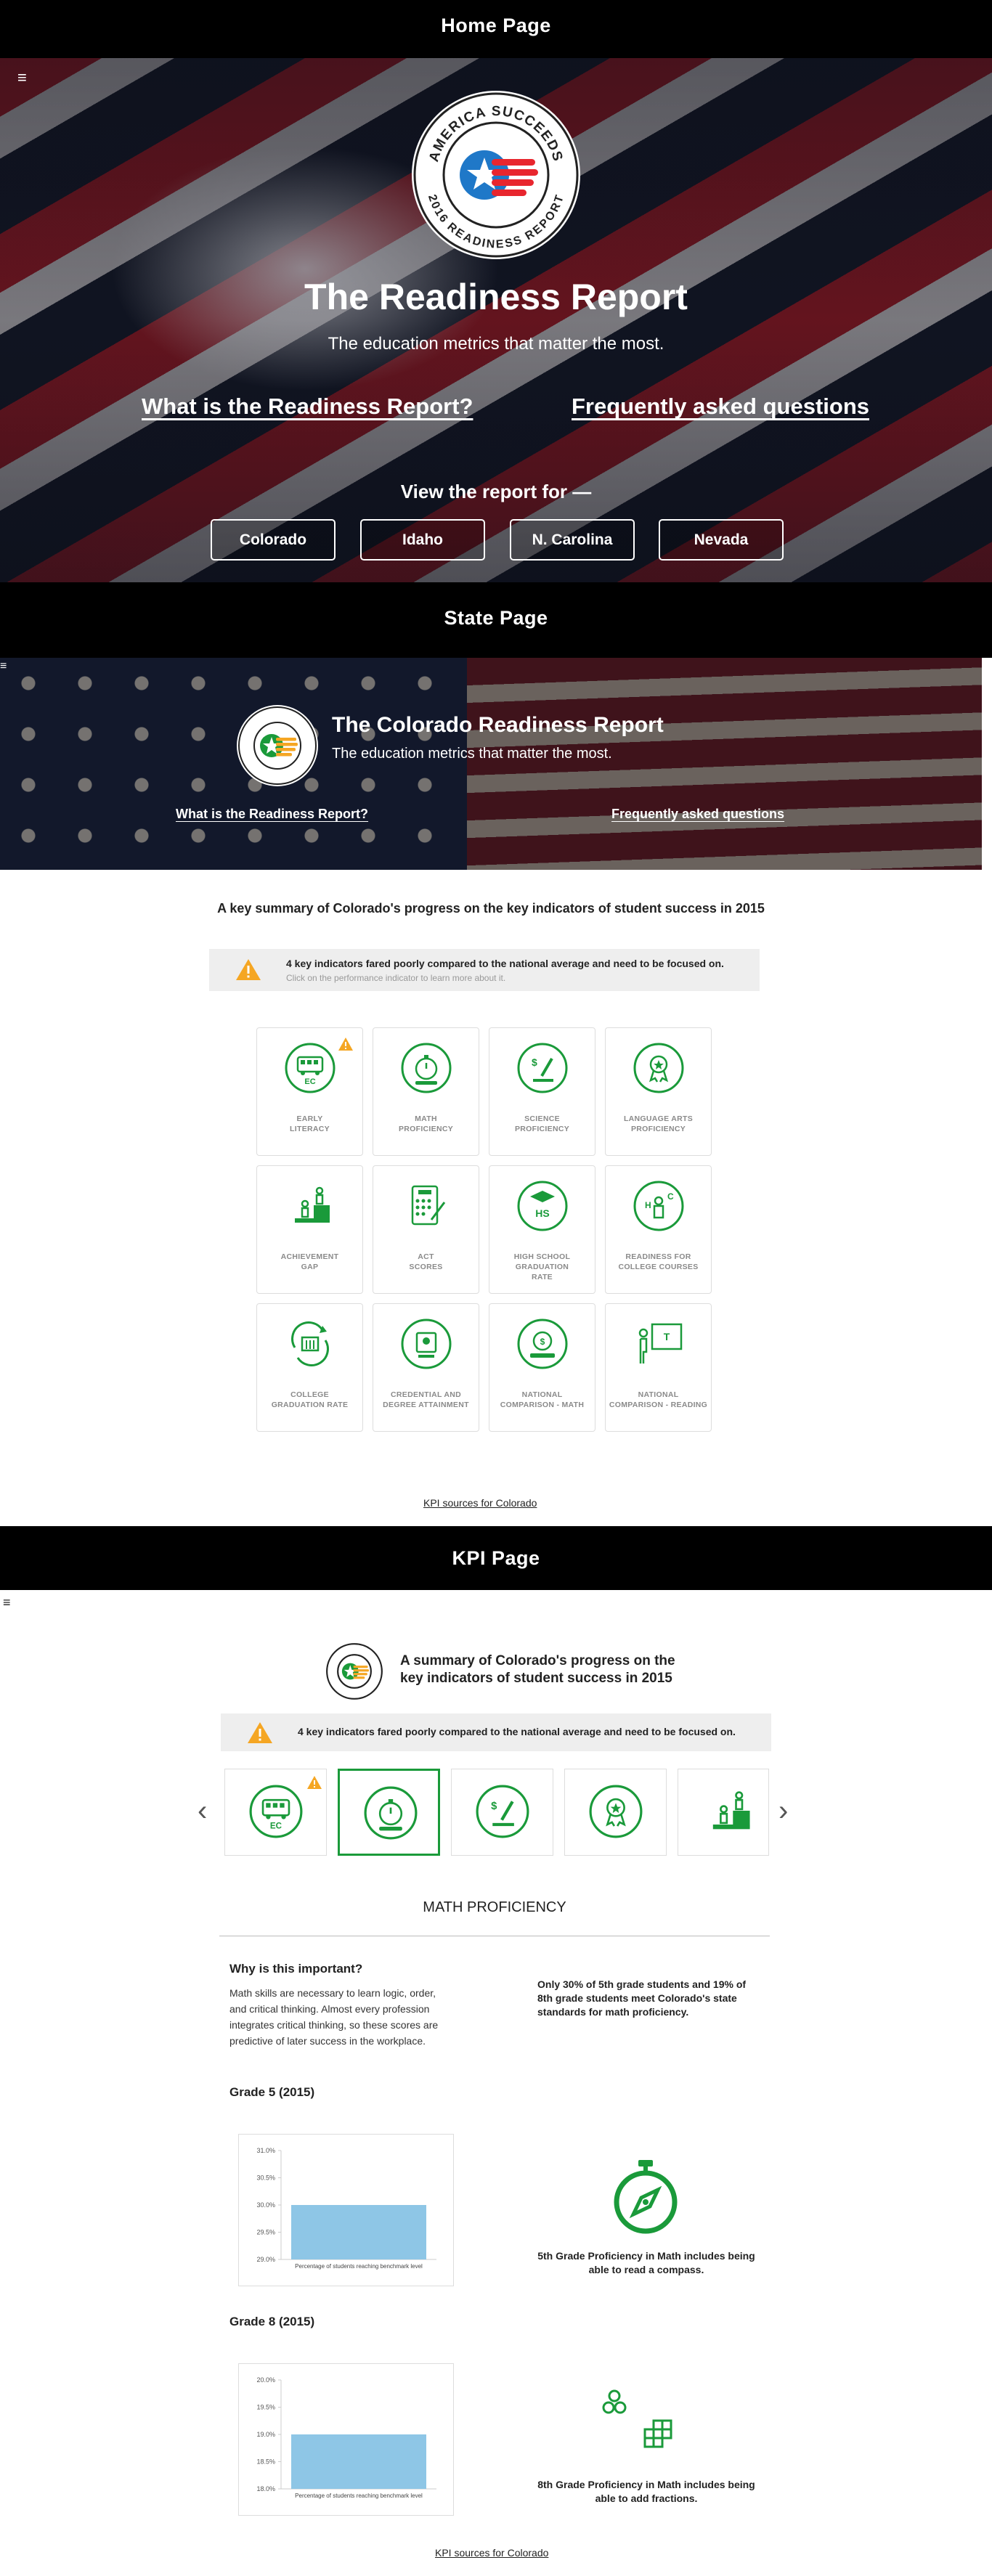 Image resolution: width=992 pixels, height=2576 pixels. What do you see at coordinates (426, 1343) in the screenshot?
I see `diploma-icon` at bounding box center [426, 1343].